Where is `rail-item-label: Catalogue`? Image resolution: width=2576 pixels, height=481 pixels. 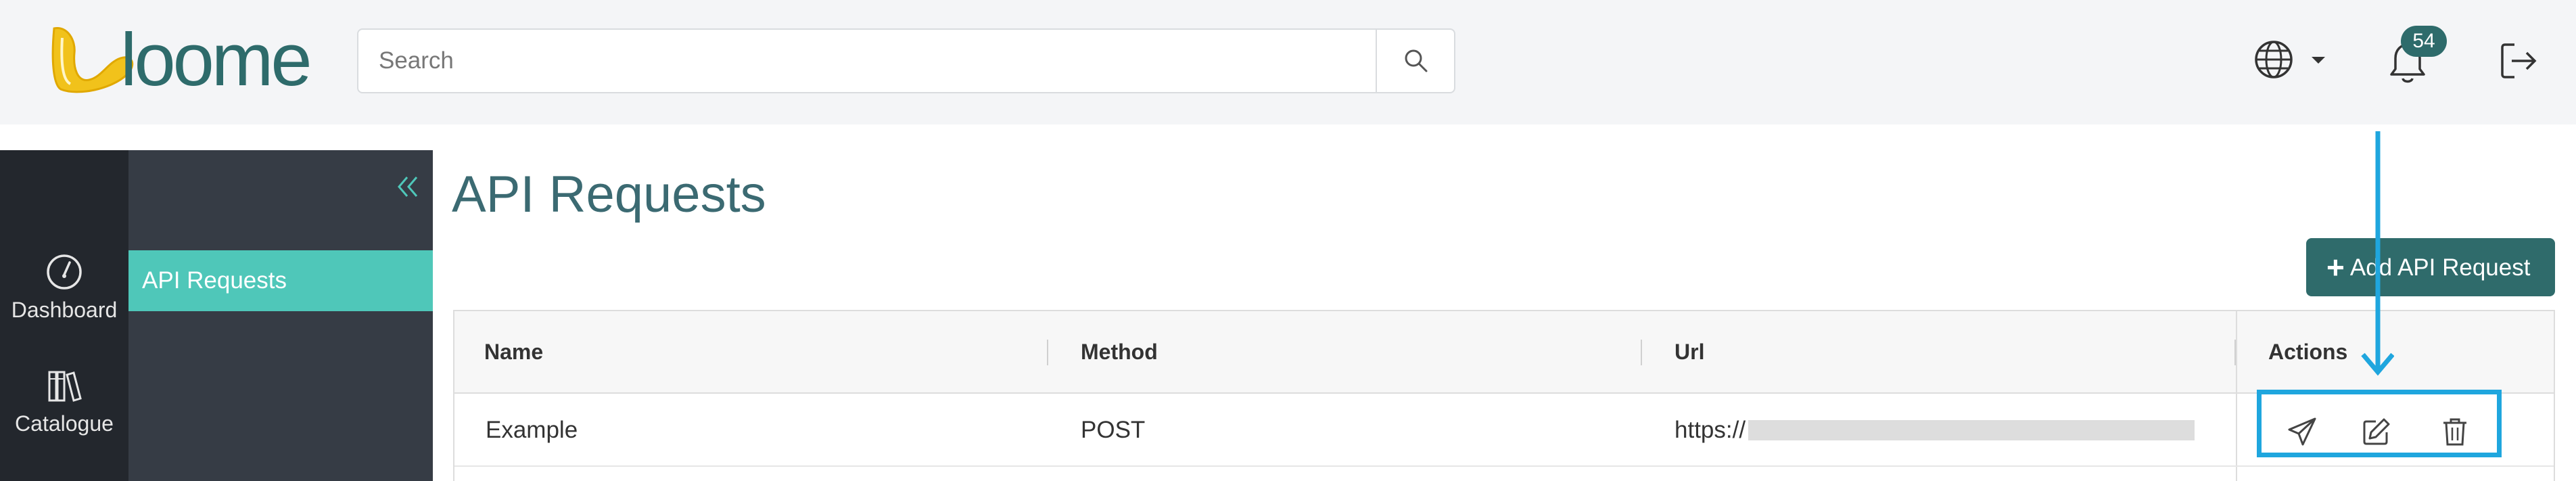 rail-item-label: Catalogue is located at coordinates (64, 423).